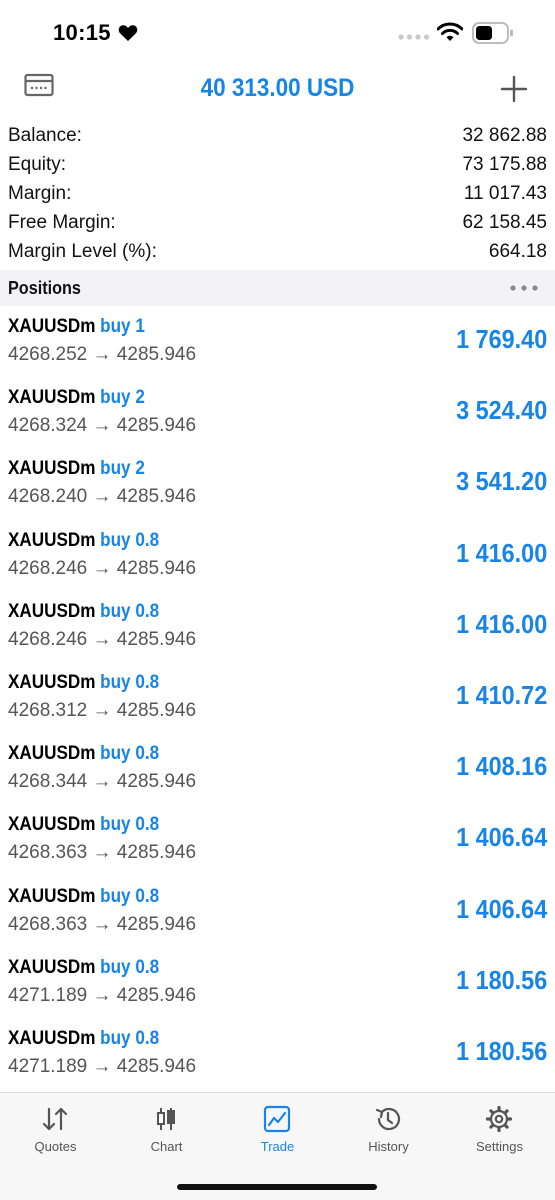 This screenshot has width=555, height=1200. I want to click on position-profit: 1 408.16, so click(501, 766).